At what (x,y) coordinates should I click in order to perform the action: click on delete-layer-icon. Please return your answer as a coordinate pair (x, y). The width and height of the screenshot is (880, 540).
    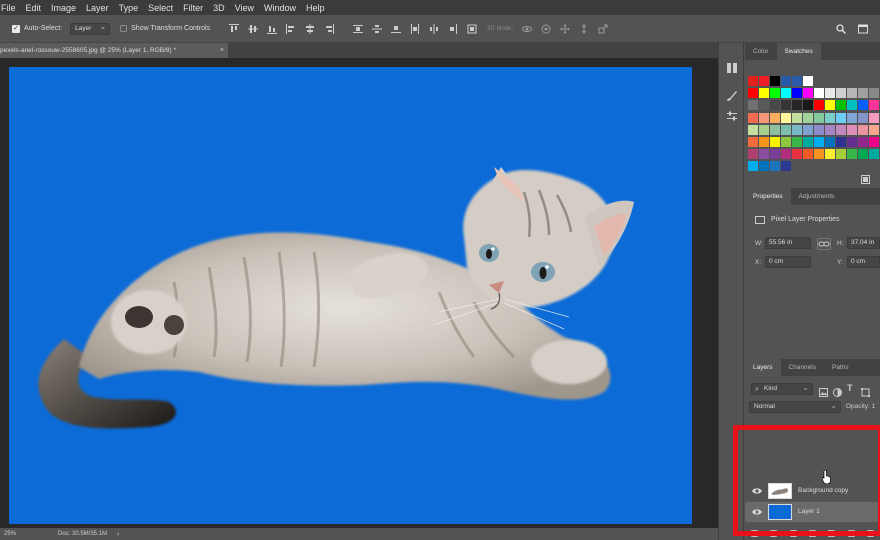
    Looking at the image, I should click on (870, 533).